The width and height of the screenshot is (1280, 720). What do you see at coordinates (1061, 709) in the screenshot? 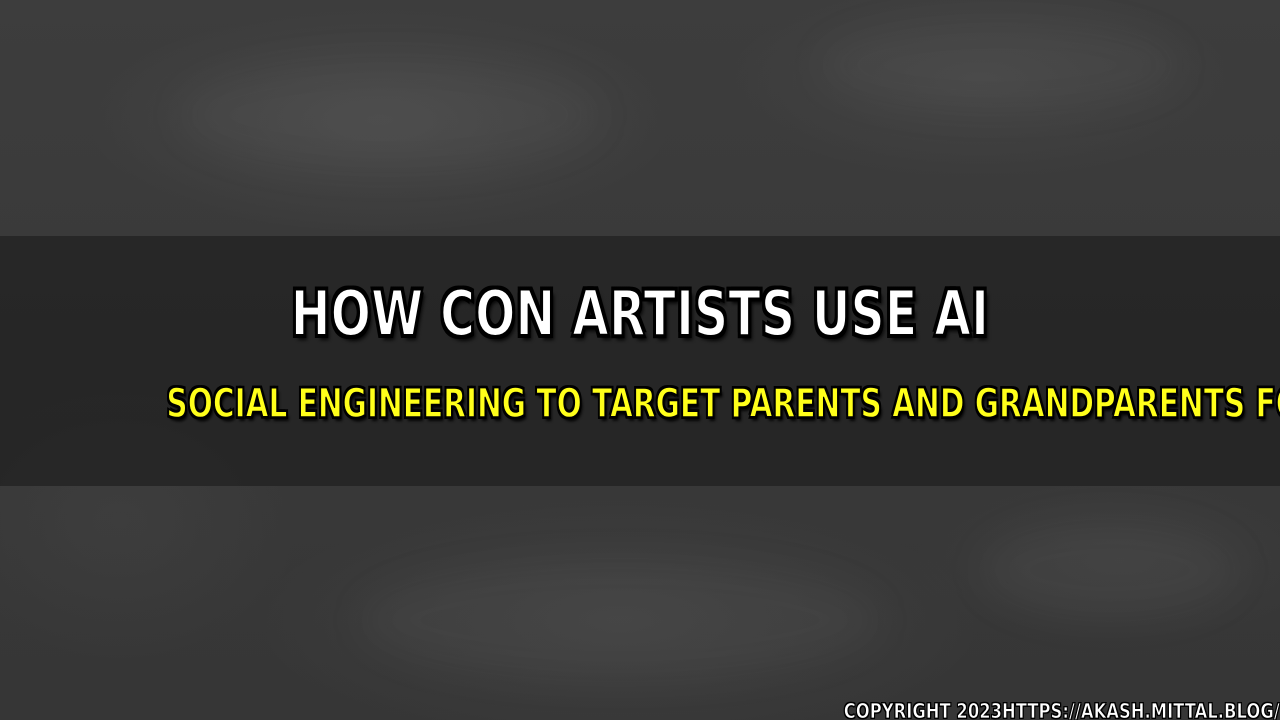
I see `copyright-notice: COPYRIGHT 2023HTTPS://AKASH.MITTAL.BLOG/` at bounding box center [1061, 709].